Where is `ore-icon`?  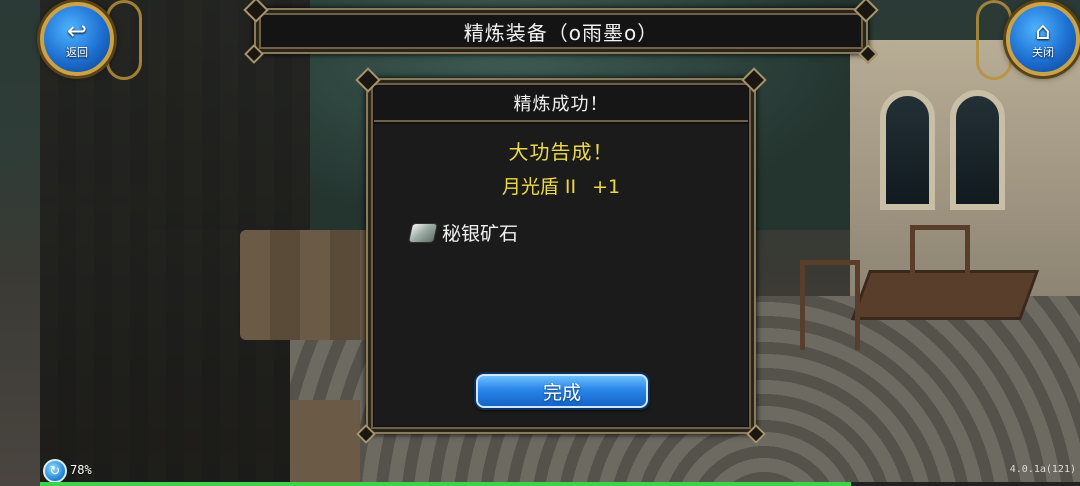 ore-icon is located at coordinates (423, 232).